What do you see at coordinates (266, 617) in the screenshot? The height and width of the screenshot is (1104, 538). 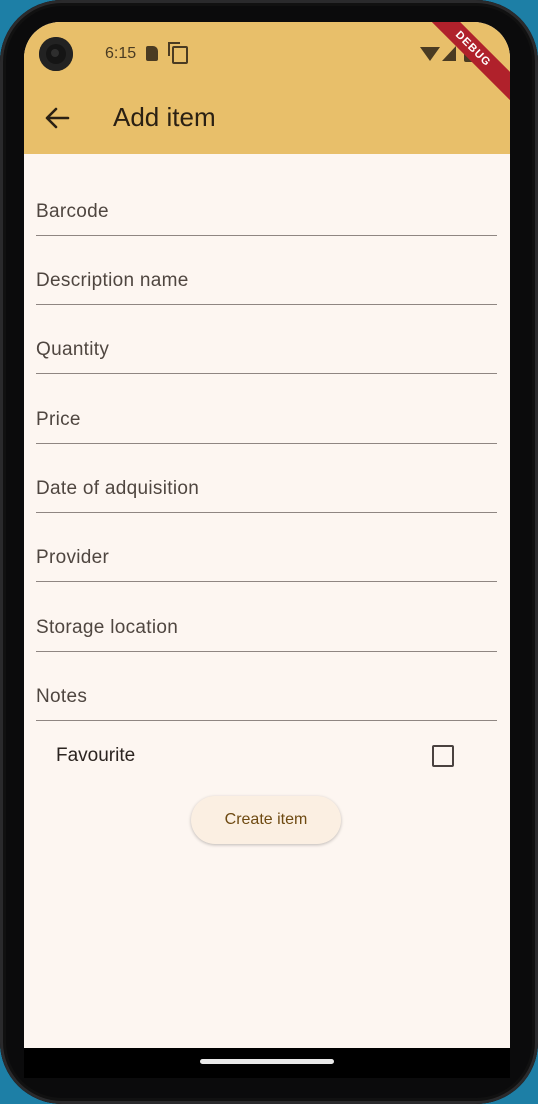 I see `storage-location-field: Storage location` at bounding box center [266, 617].